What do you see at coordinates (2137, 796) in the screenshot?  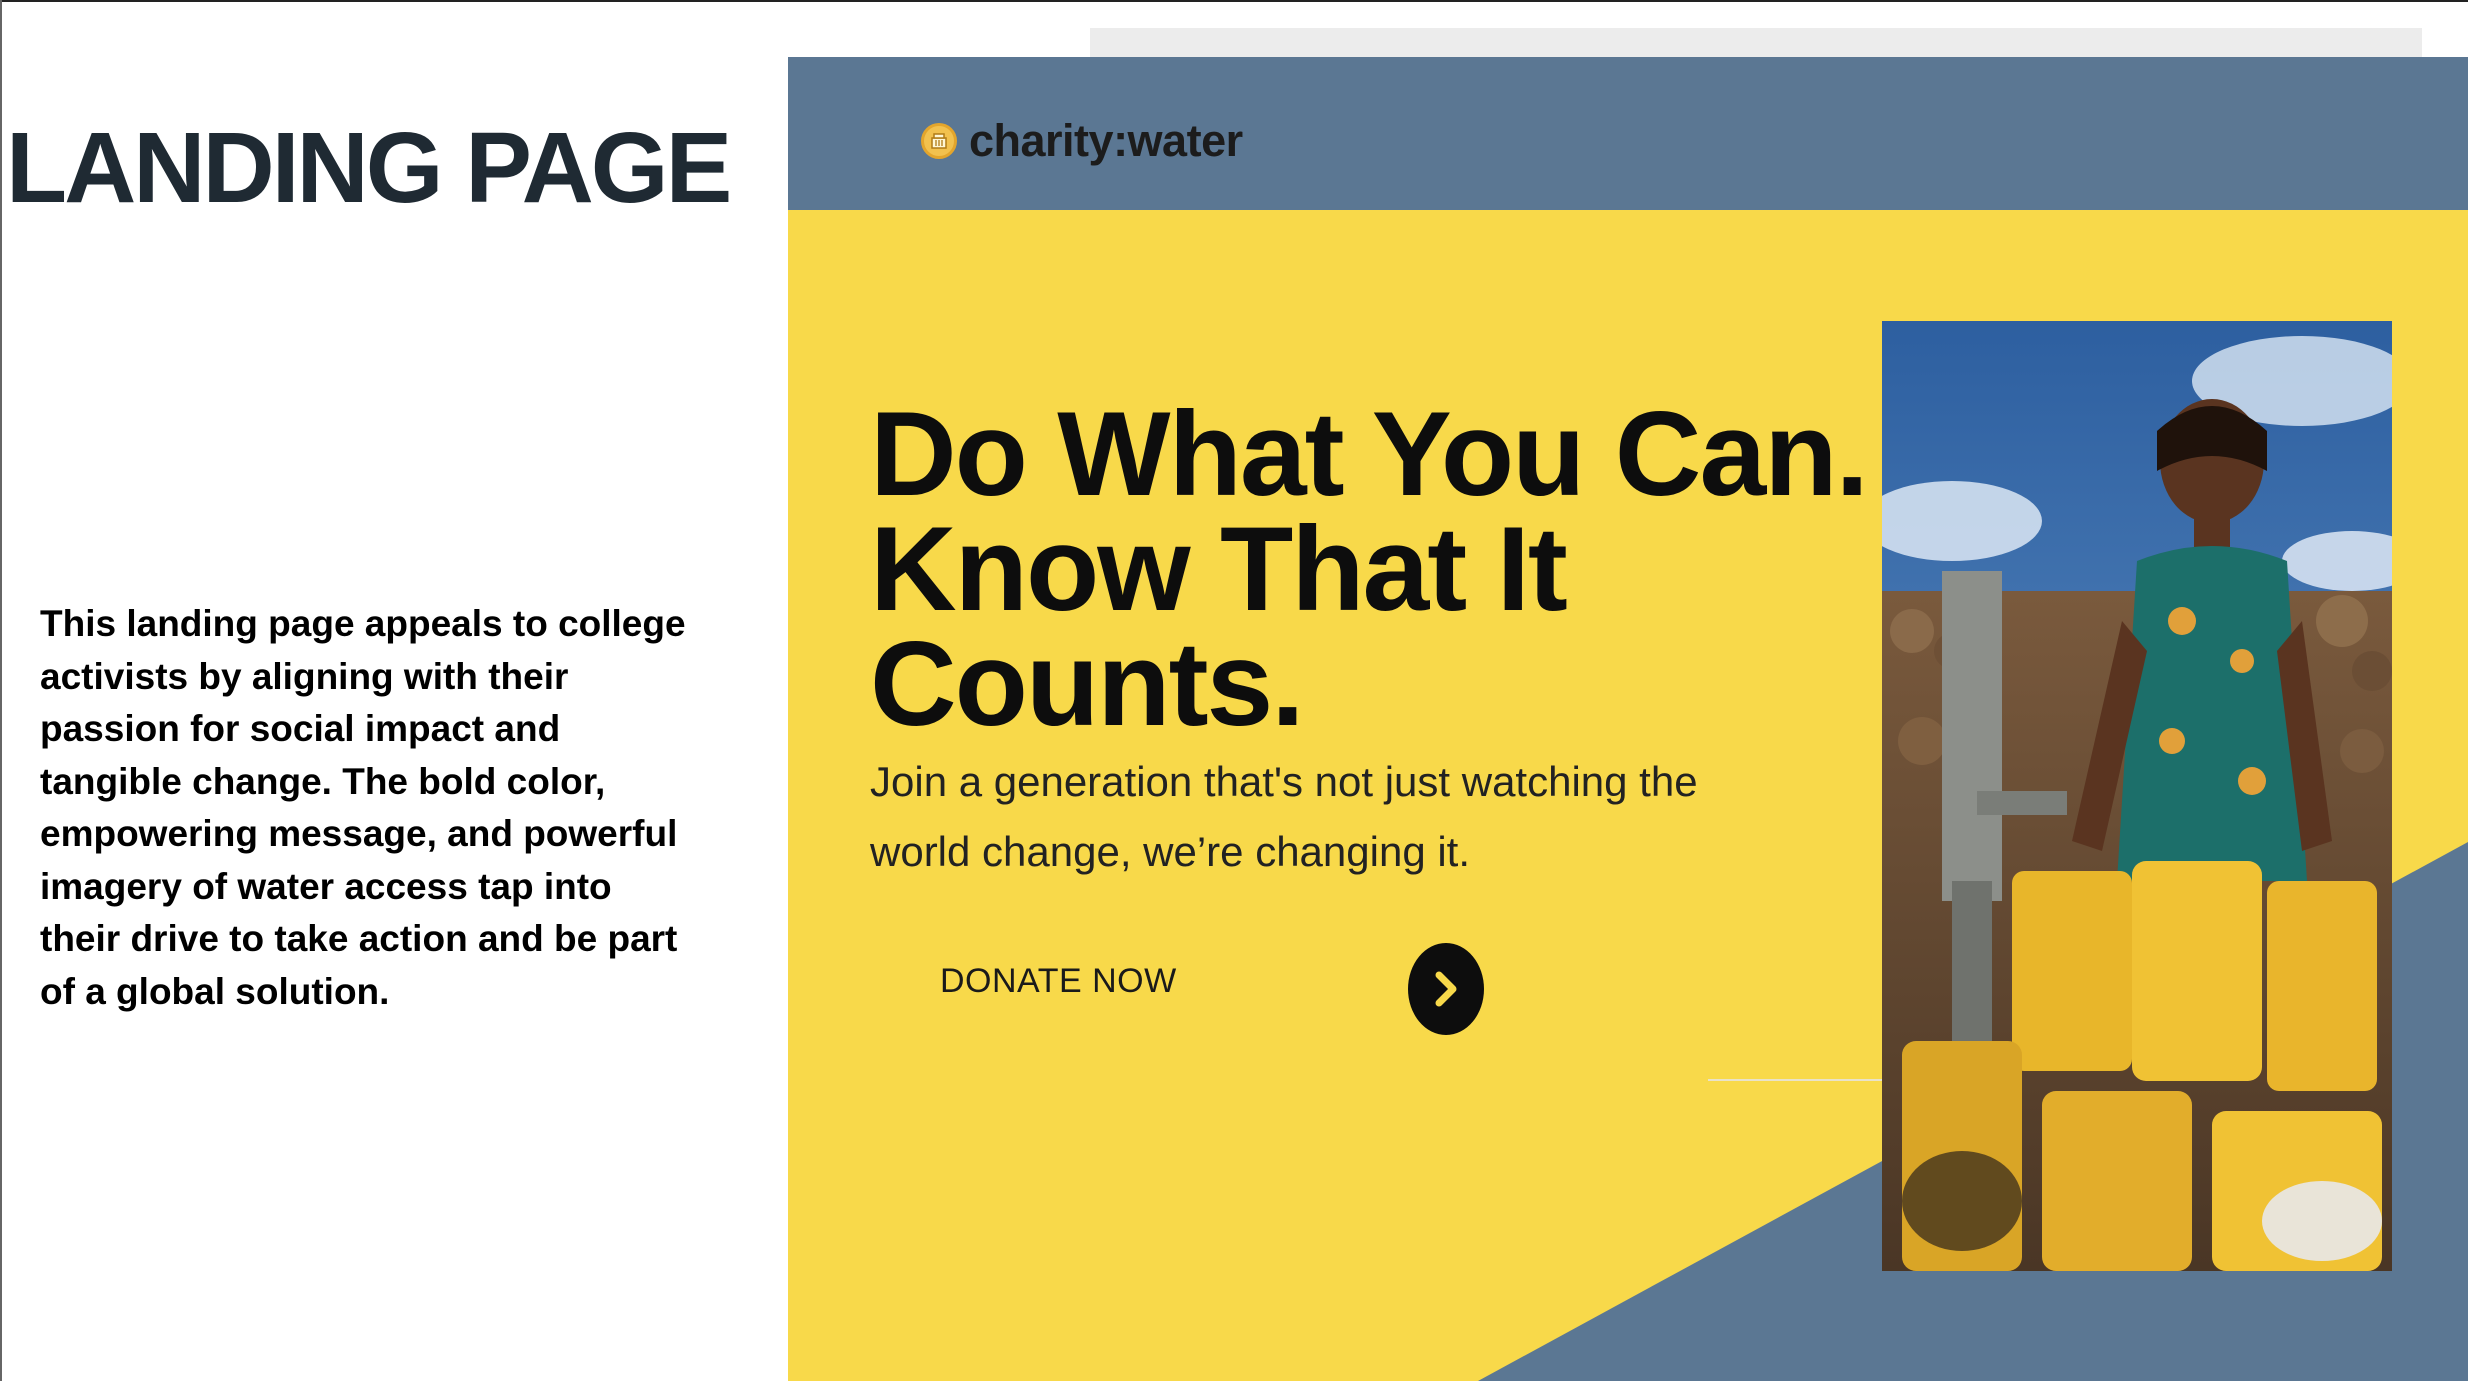 I see `hero-photo-girl-at-water-pump` at bounding box center [2137, 796].